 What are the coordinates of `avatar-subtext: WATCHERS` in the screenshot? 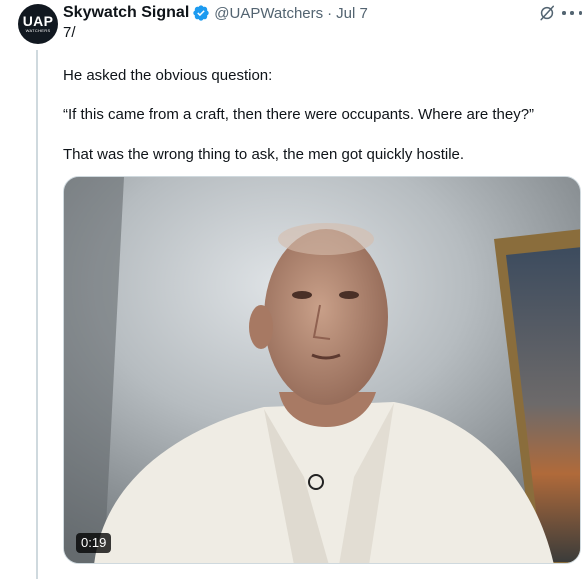 It's located at (38, 30).